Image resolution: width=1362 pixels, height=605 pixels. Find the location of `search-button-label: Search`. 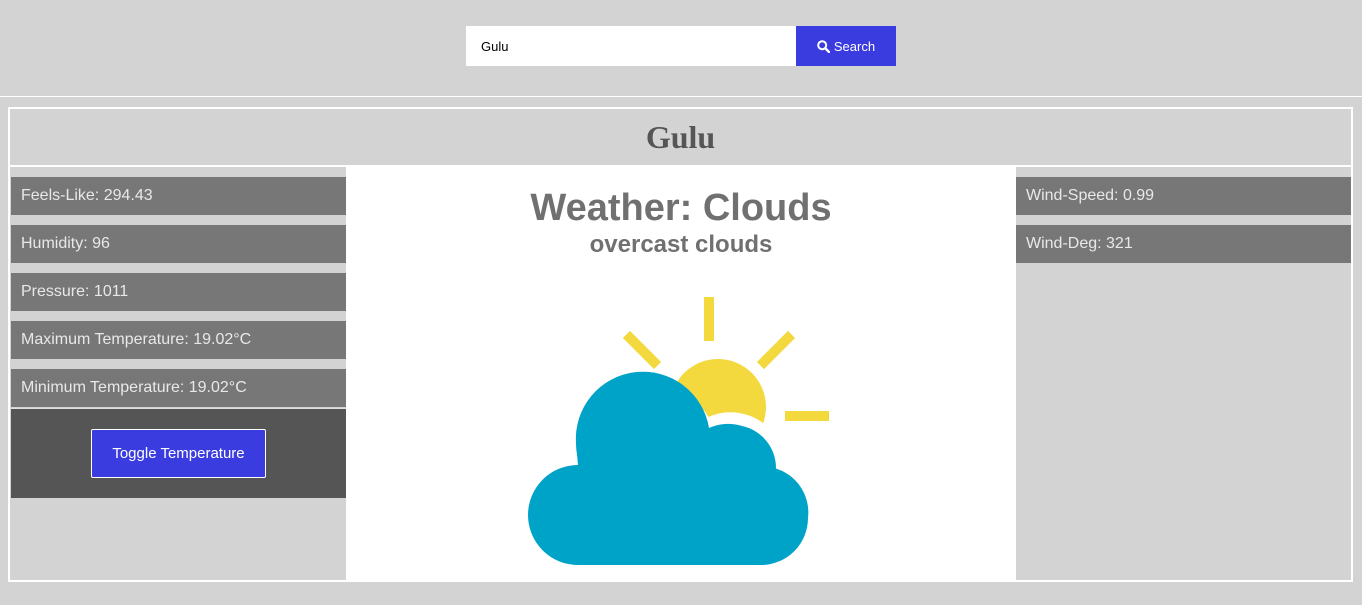

search-button-label: Search is located at coordinates (854, 46).